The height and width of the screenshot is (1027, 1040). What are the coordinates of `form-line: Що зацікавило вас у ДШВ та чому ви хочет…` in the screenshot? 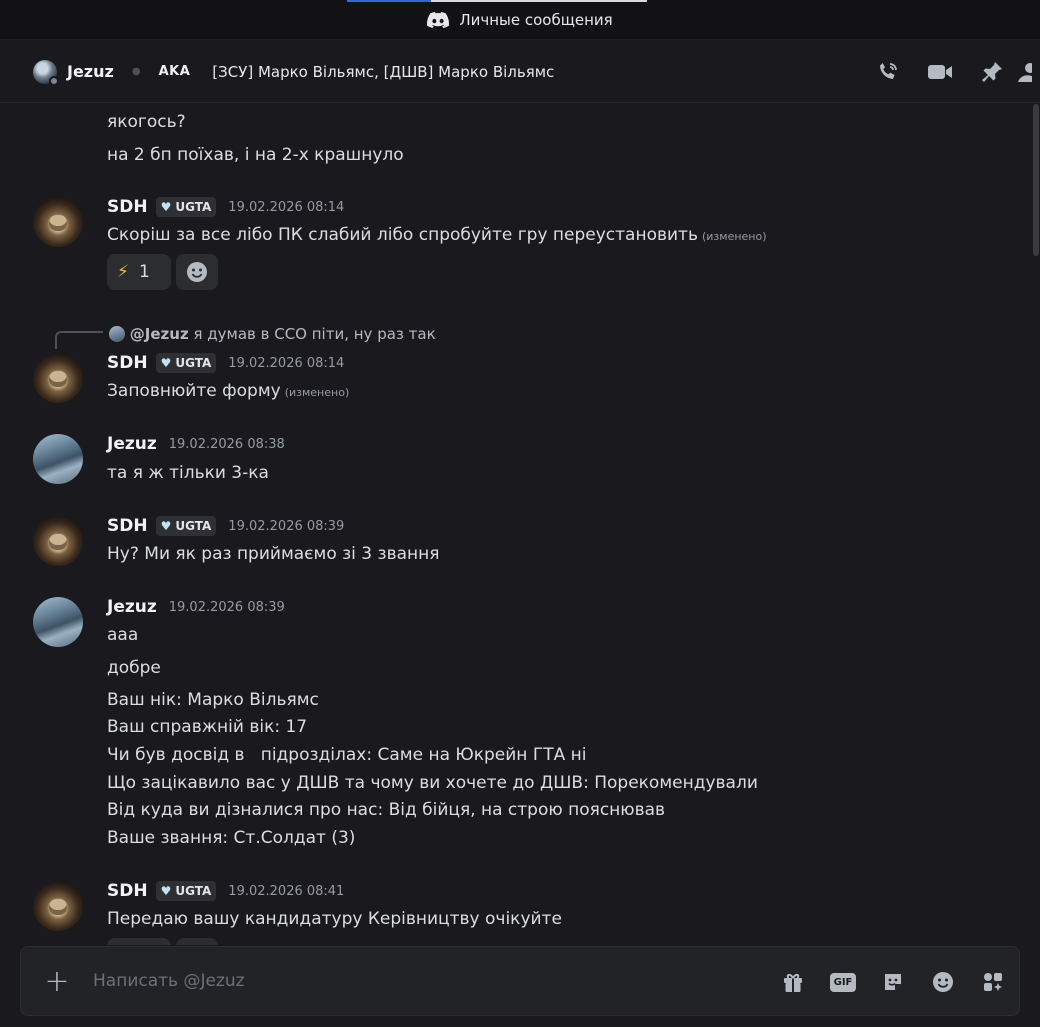 It's located at (432, 783).